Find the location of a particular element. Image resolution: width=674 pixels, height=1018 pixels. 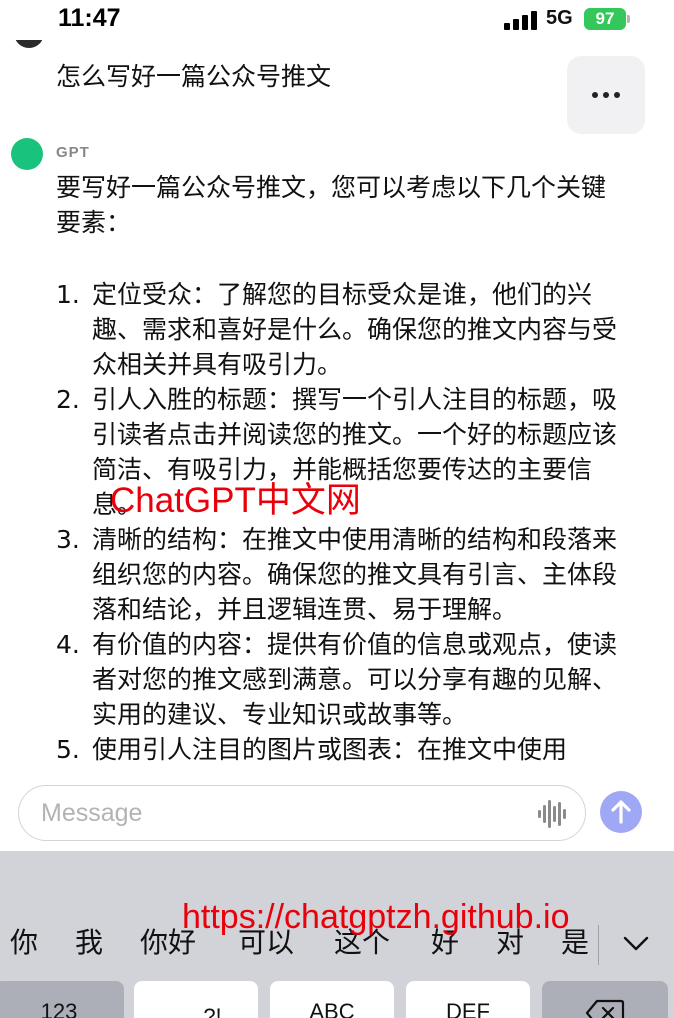

candidate-item: 是 is located at coordinates (575, 943).